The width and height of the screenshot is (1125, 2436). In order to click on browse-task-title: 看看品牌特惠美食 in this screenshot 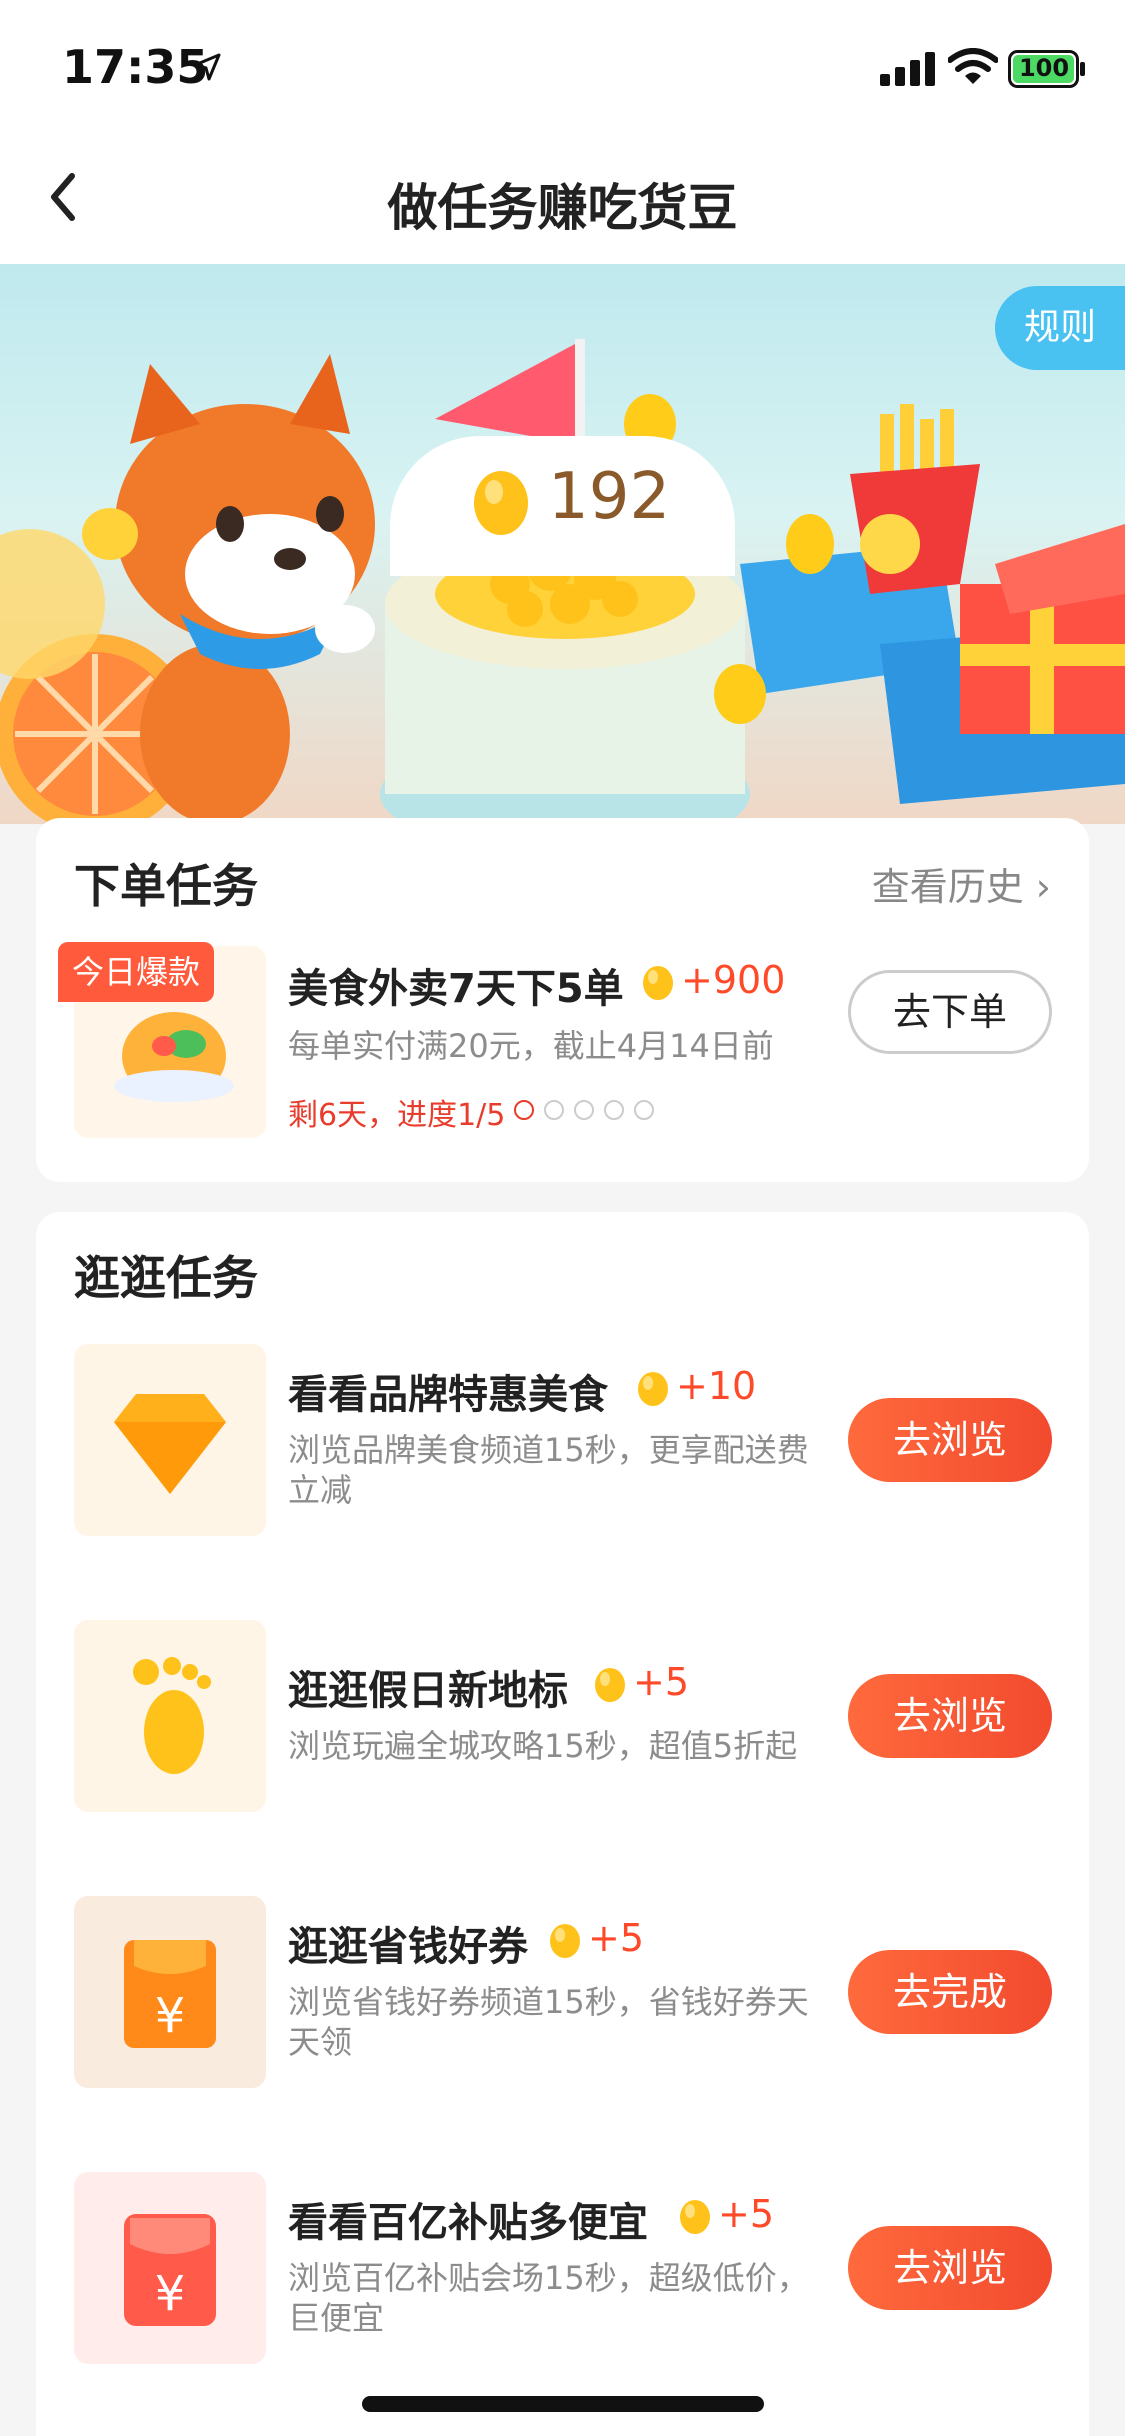, I will do `click(448, 1395)`.